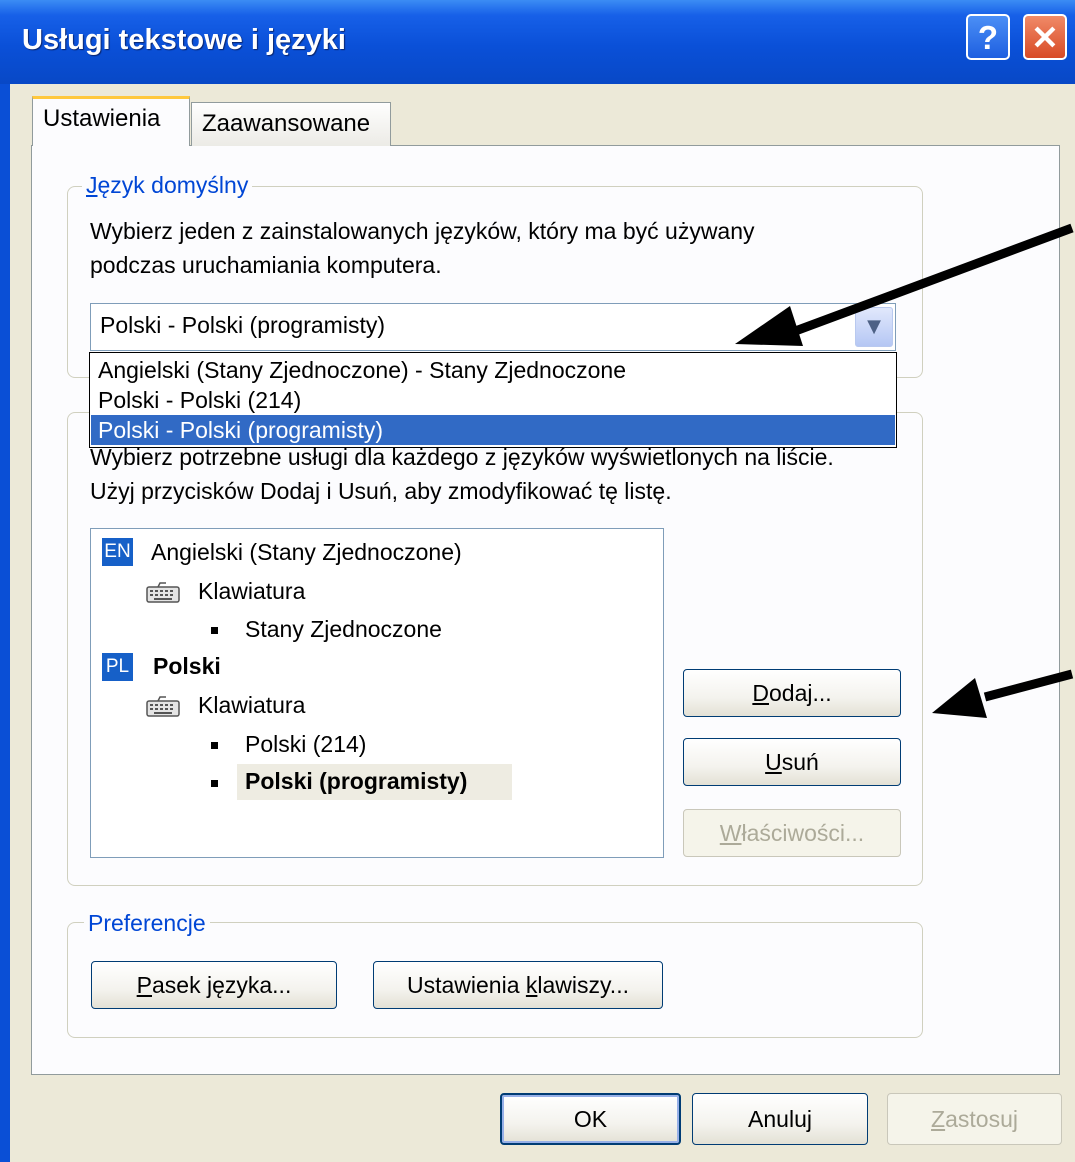 This screenshot has width=1075, height=1162. Describe the element at coordinates (251, 591) in the screenshot. I see `tree-category-en-keyboard: Klawiatura` at that location.